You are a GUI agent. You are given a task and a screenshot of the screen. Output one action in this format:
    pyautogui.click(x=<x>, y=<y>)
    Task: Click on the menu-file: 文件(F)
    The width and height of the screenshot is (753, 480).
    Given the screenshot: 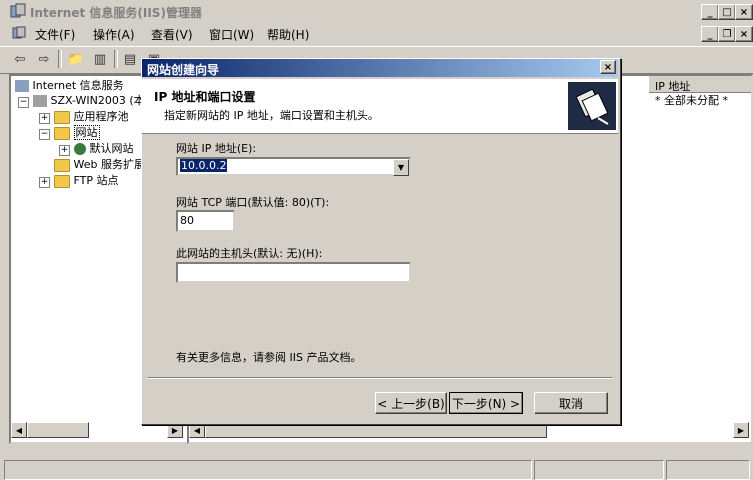 What is the action you would take?
    pyautogui.click(x=55, y=34)
    